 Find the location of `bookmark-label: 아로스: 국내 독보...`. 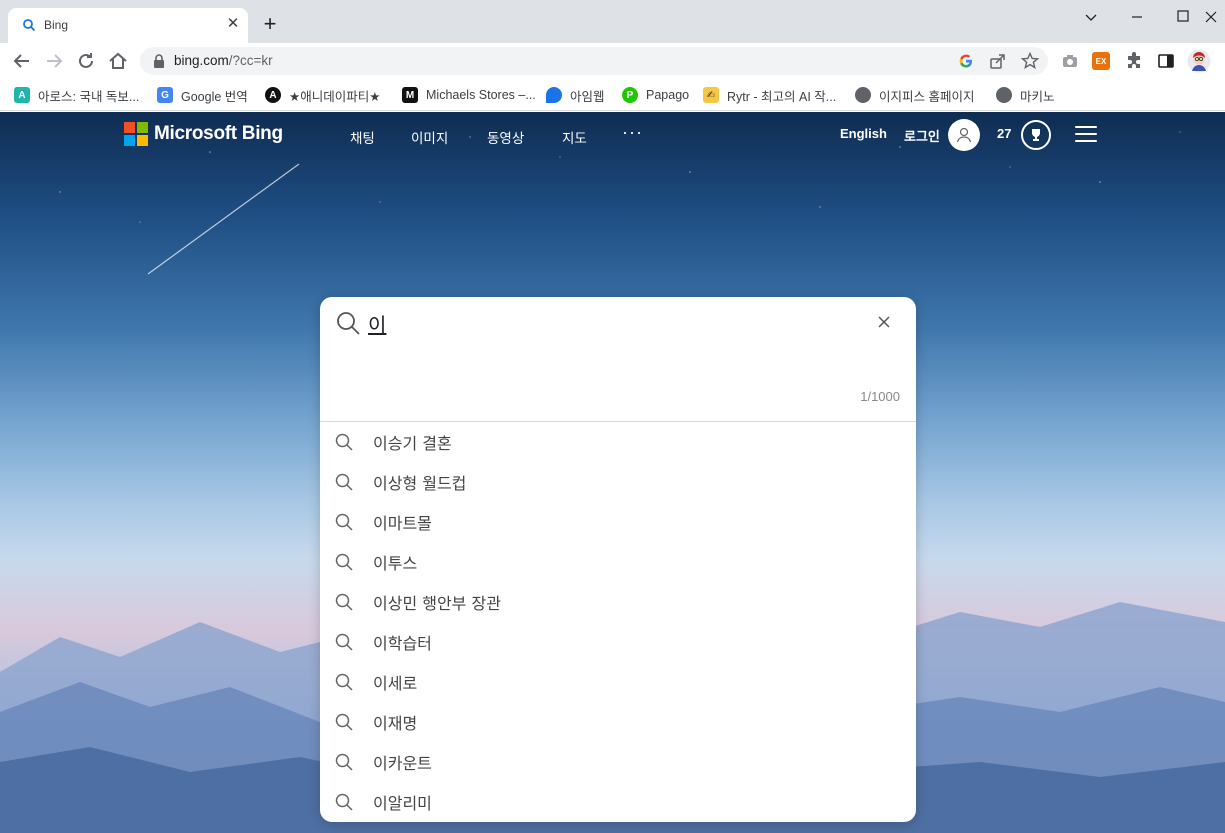

bookmark-label: 아로스: 국내 독보... is located at coordinates (89, 96).